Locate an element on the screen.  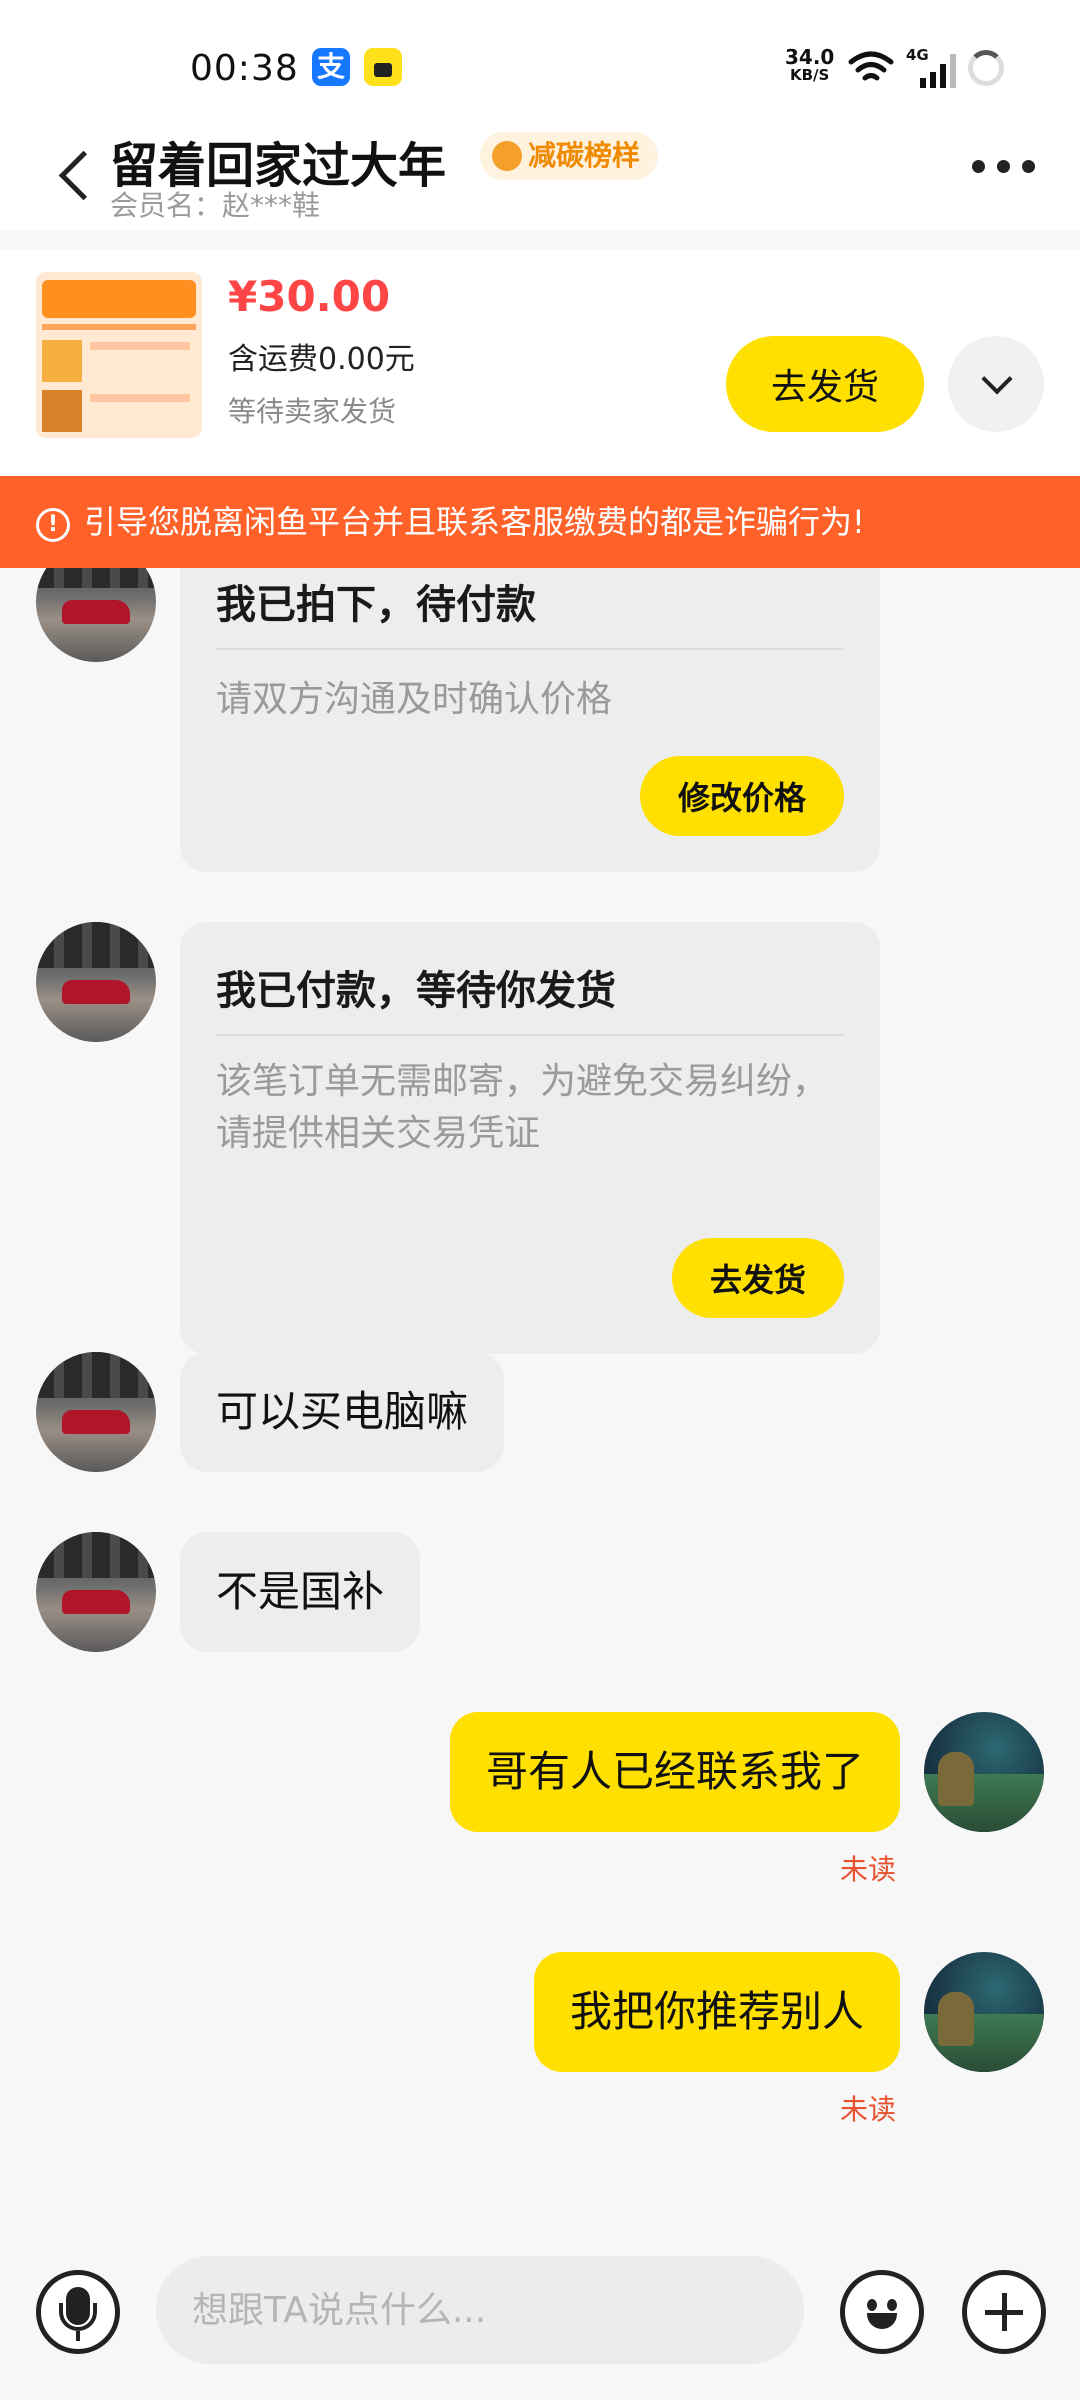
leaf-icon is located at coordinates (507, 156).